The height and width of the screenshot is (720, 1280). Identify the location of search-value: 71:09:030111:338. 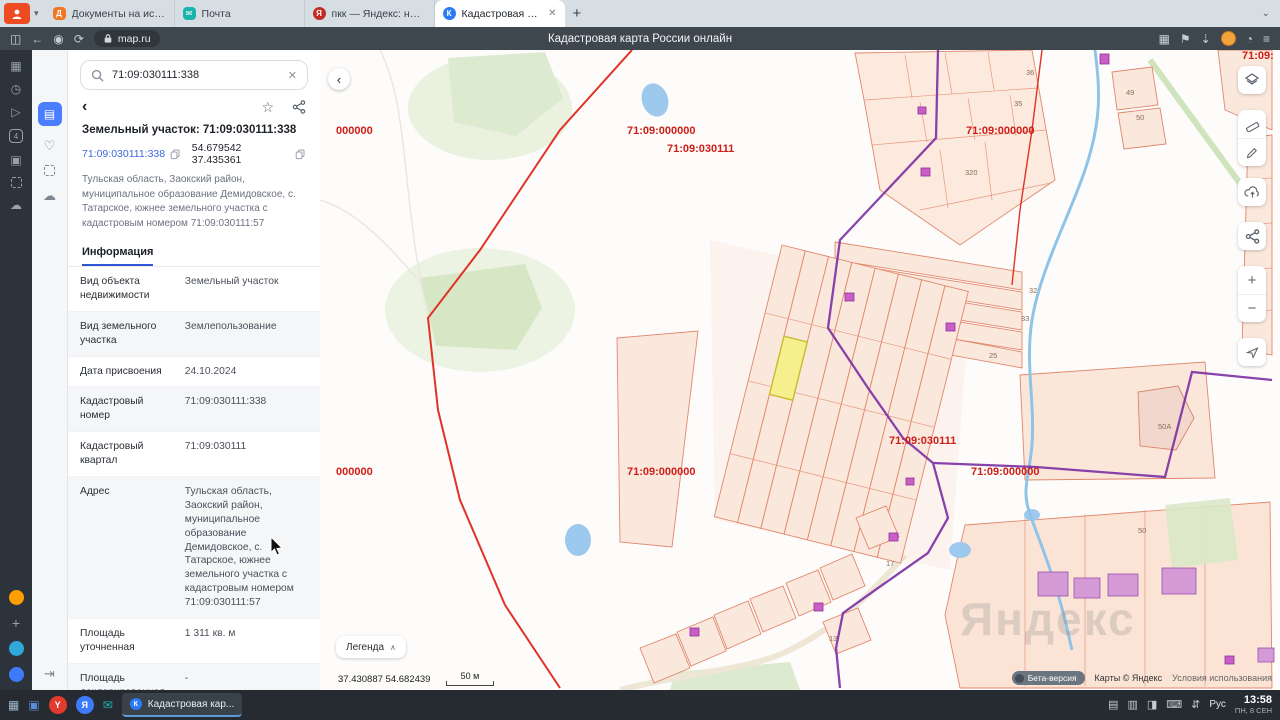
(156, 75).